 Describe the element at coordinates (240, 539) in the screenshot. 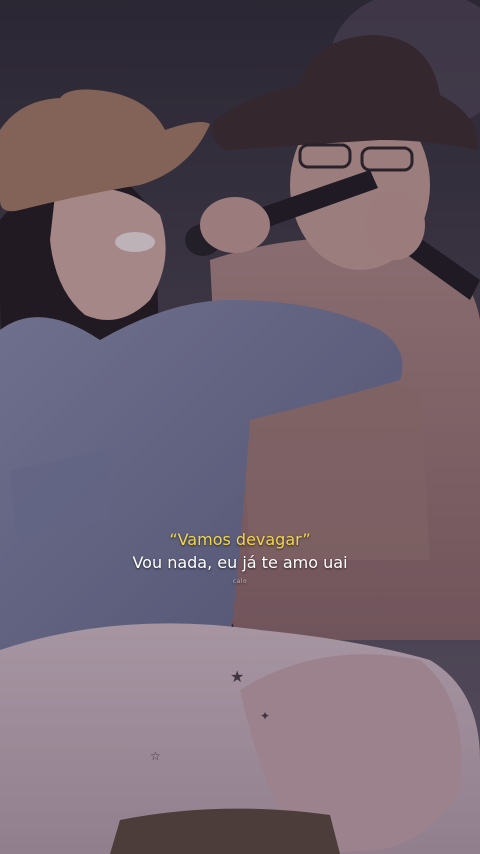

I see `lyric-highlight: “Vamos devagar”` at that location.